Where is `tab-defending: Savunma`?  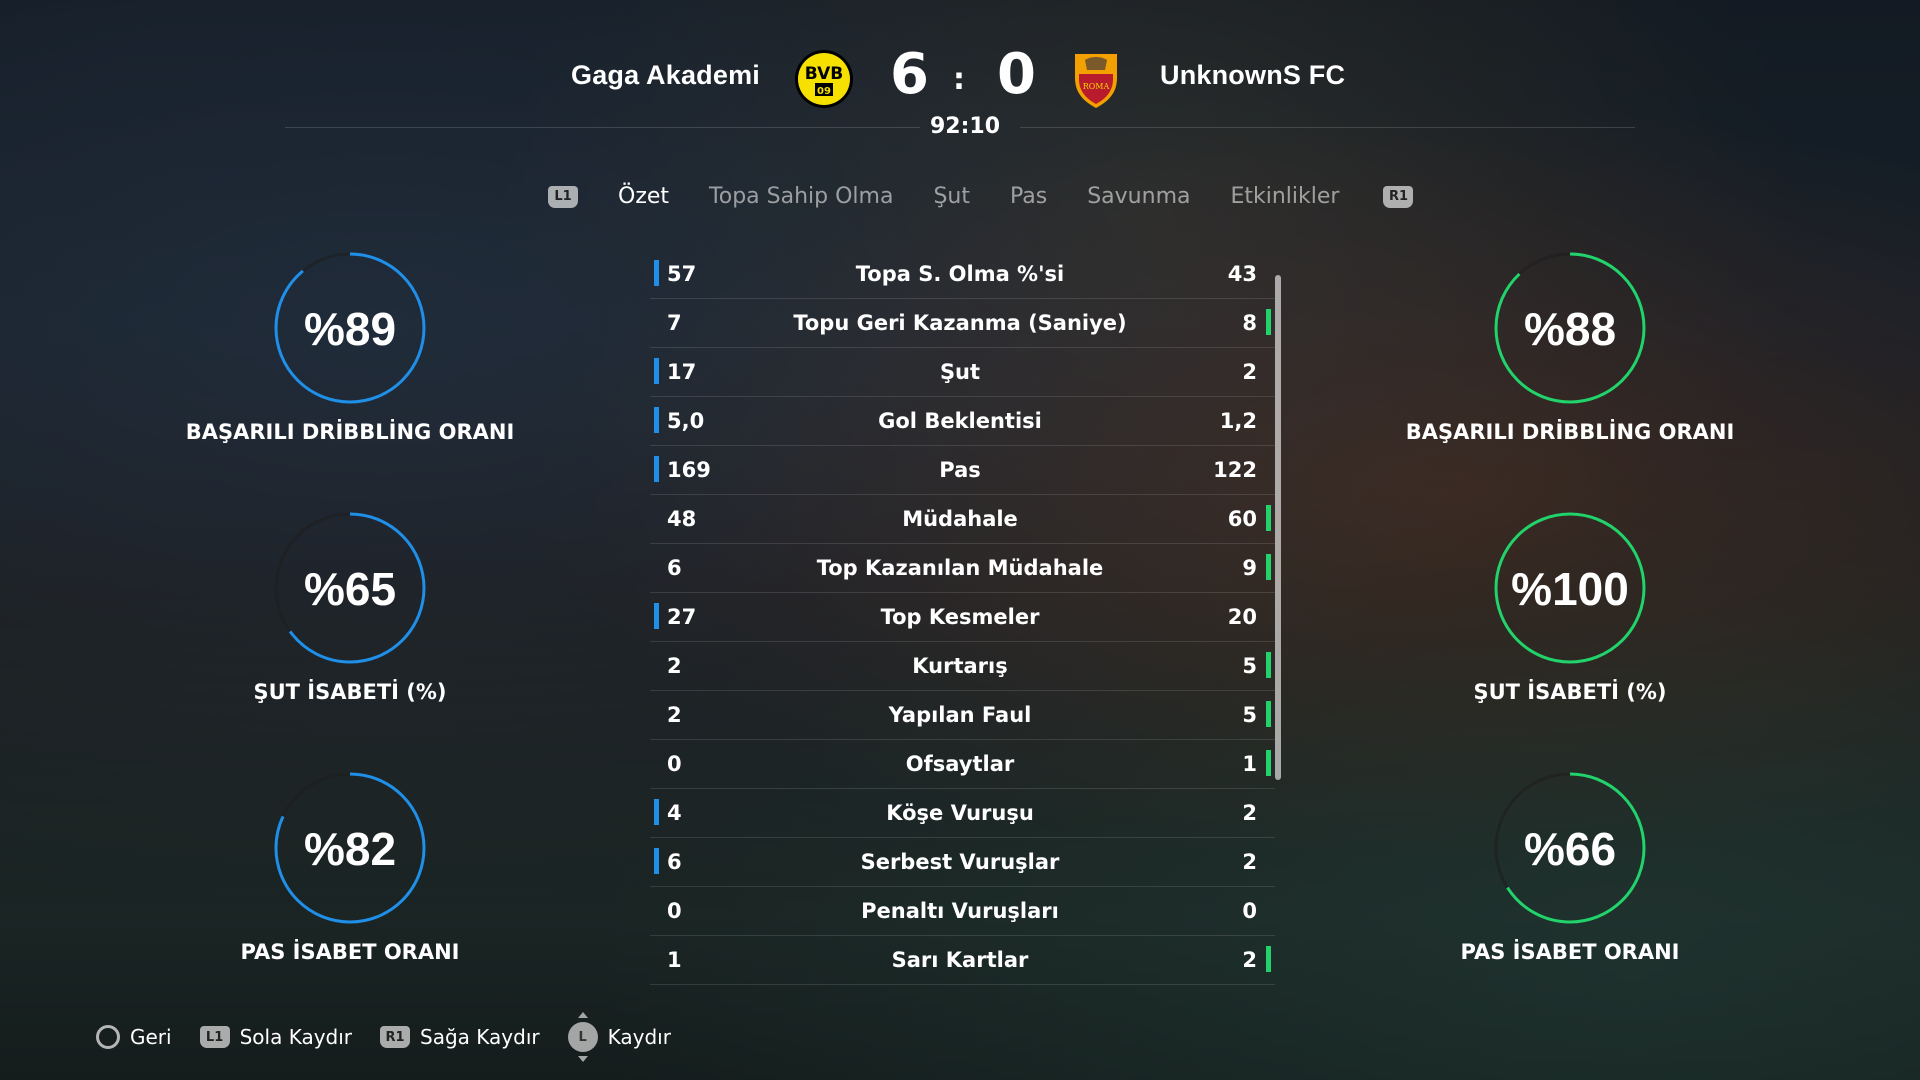 tab-defending: Savunma is located at coordinates (1138, 196).